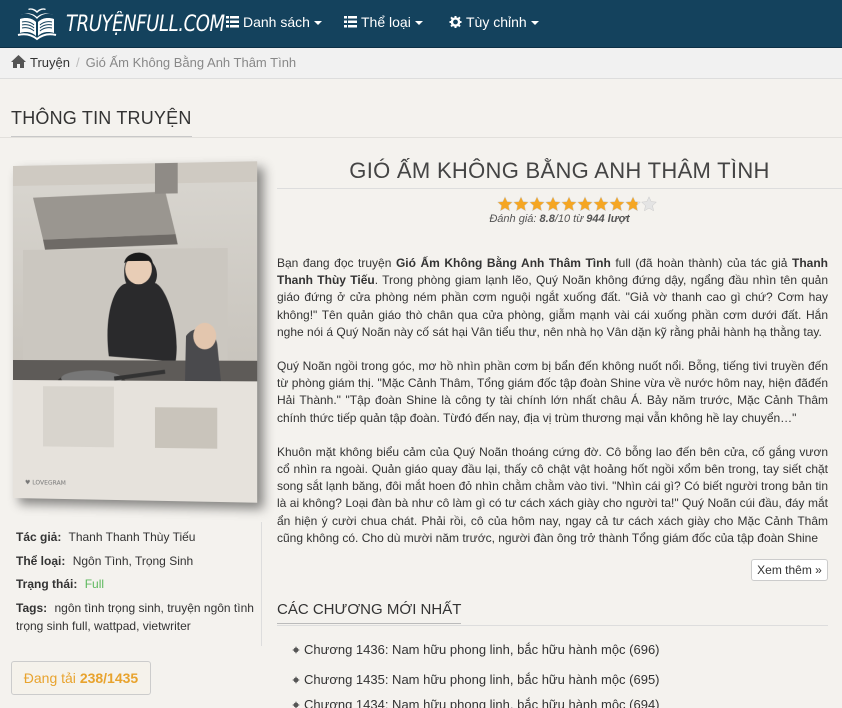 The image size is (842, 708). I want to click on cover-illustration: ♥ LOVEGRAM, so click(135, 332).